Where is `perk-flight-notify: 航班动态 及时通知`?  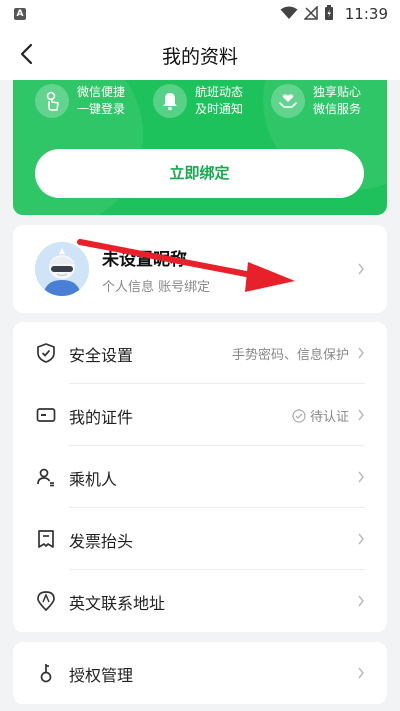 perk-flight-notify: 航班动态 及时通知 is located at coordinates (198, 101).